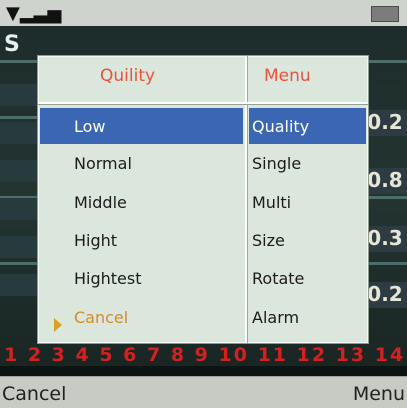  What do you see at coordinates (108, 278) in the screenshot?
I see `quality-item-hightest: Hightest` at bounding box center [108, 278].